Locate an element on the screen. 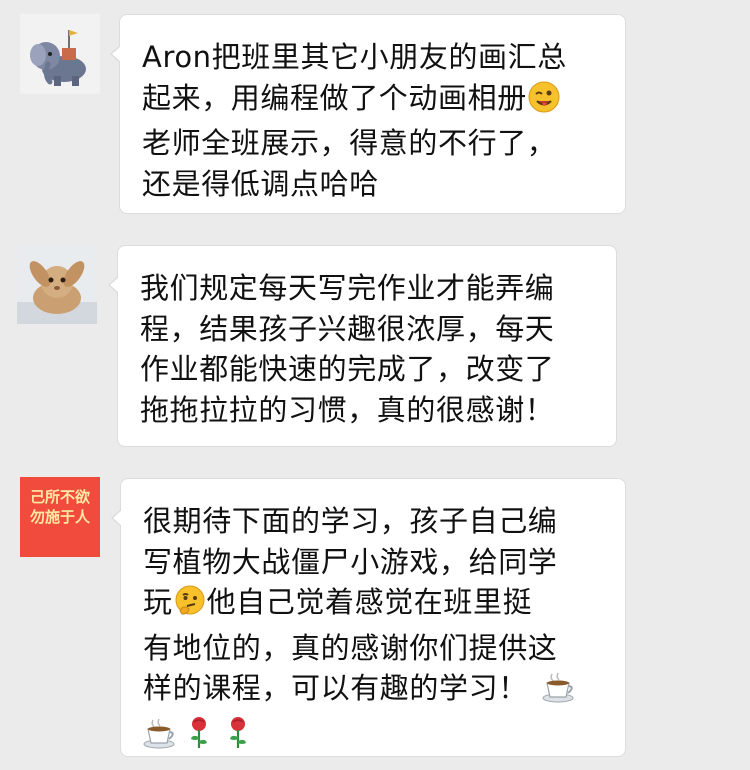 The height and width of the screenshot is (770, 750). rabbit-avatar-image is located at coordinates (57, 284).